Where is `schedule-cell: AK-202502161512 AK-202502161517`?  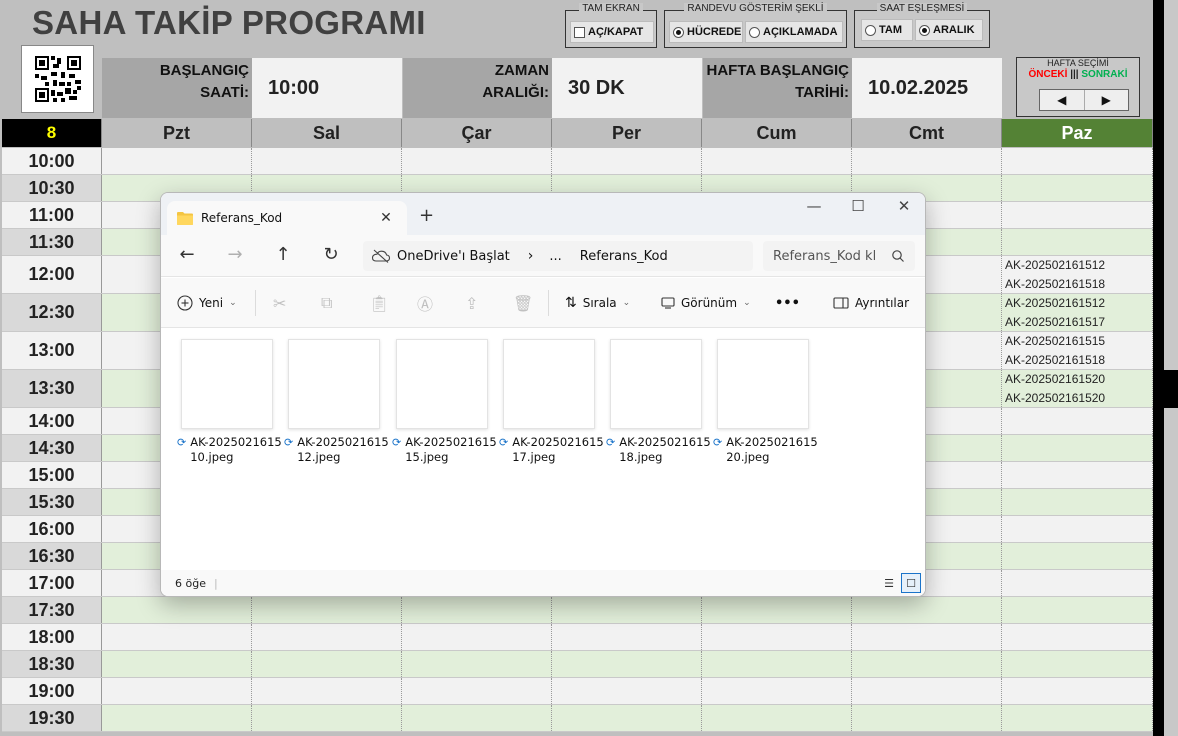
schedule-cell: AK-202502161512 AK-202502161517 is located at coordinates (1077, 312).